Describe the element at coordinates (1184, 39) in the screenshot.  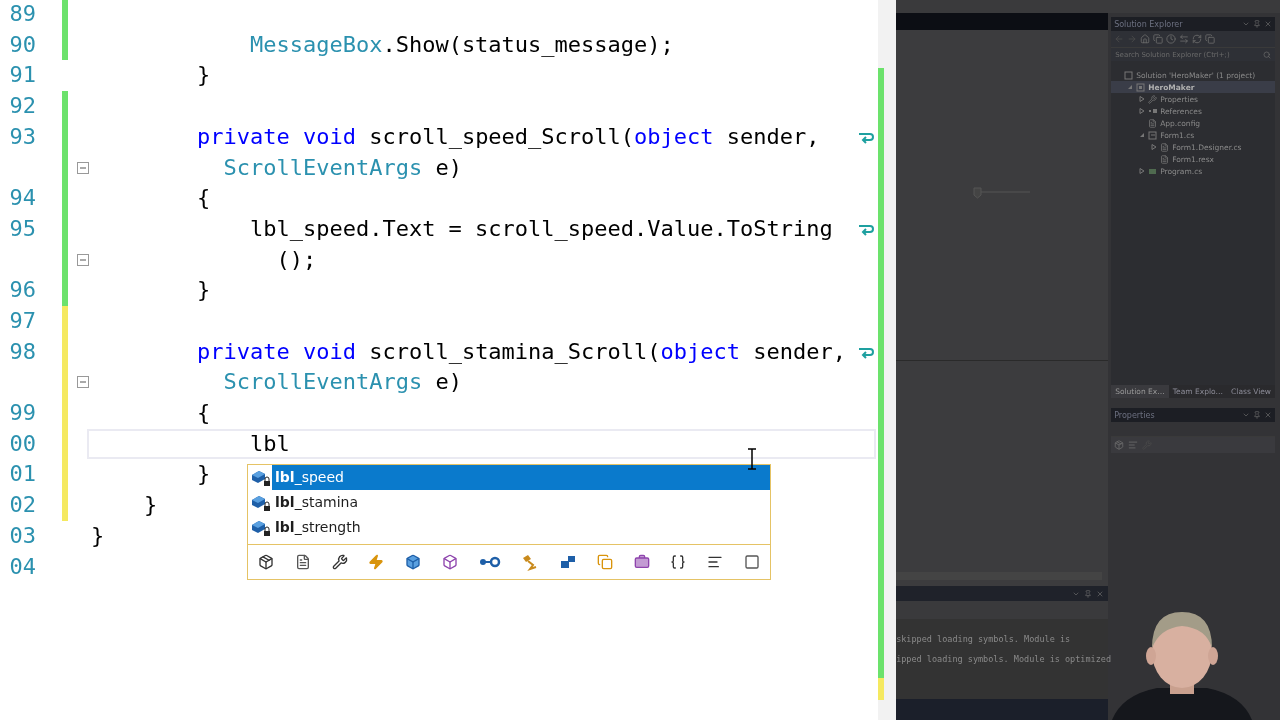
I see `sync-icon` at that location.